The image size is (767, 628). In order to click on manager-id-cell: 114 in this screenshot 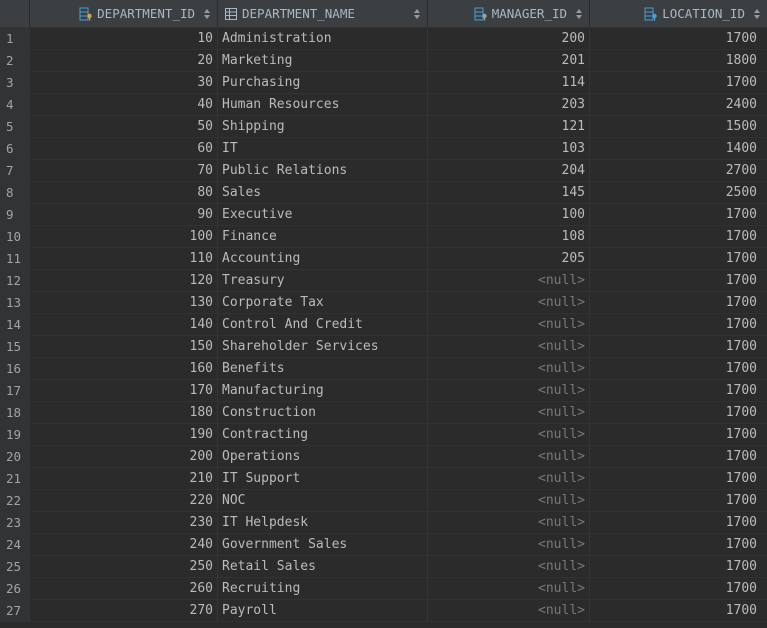, I will do `click(509, 83)`.